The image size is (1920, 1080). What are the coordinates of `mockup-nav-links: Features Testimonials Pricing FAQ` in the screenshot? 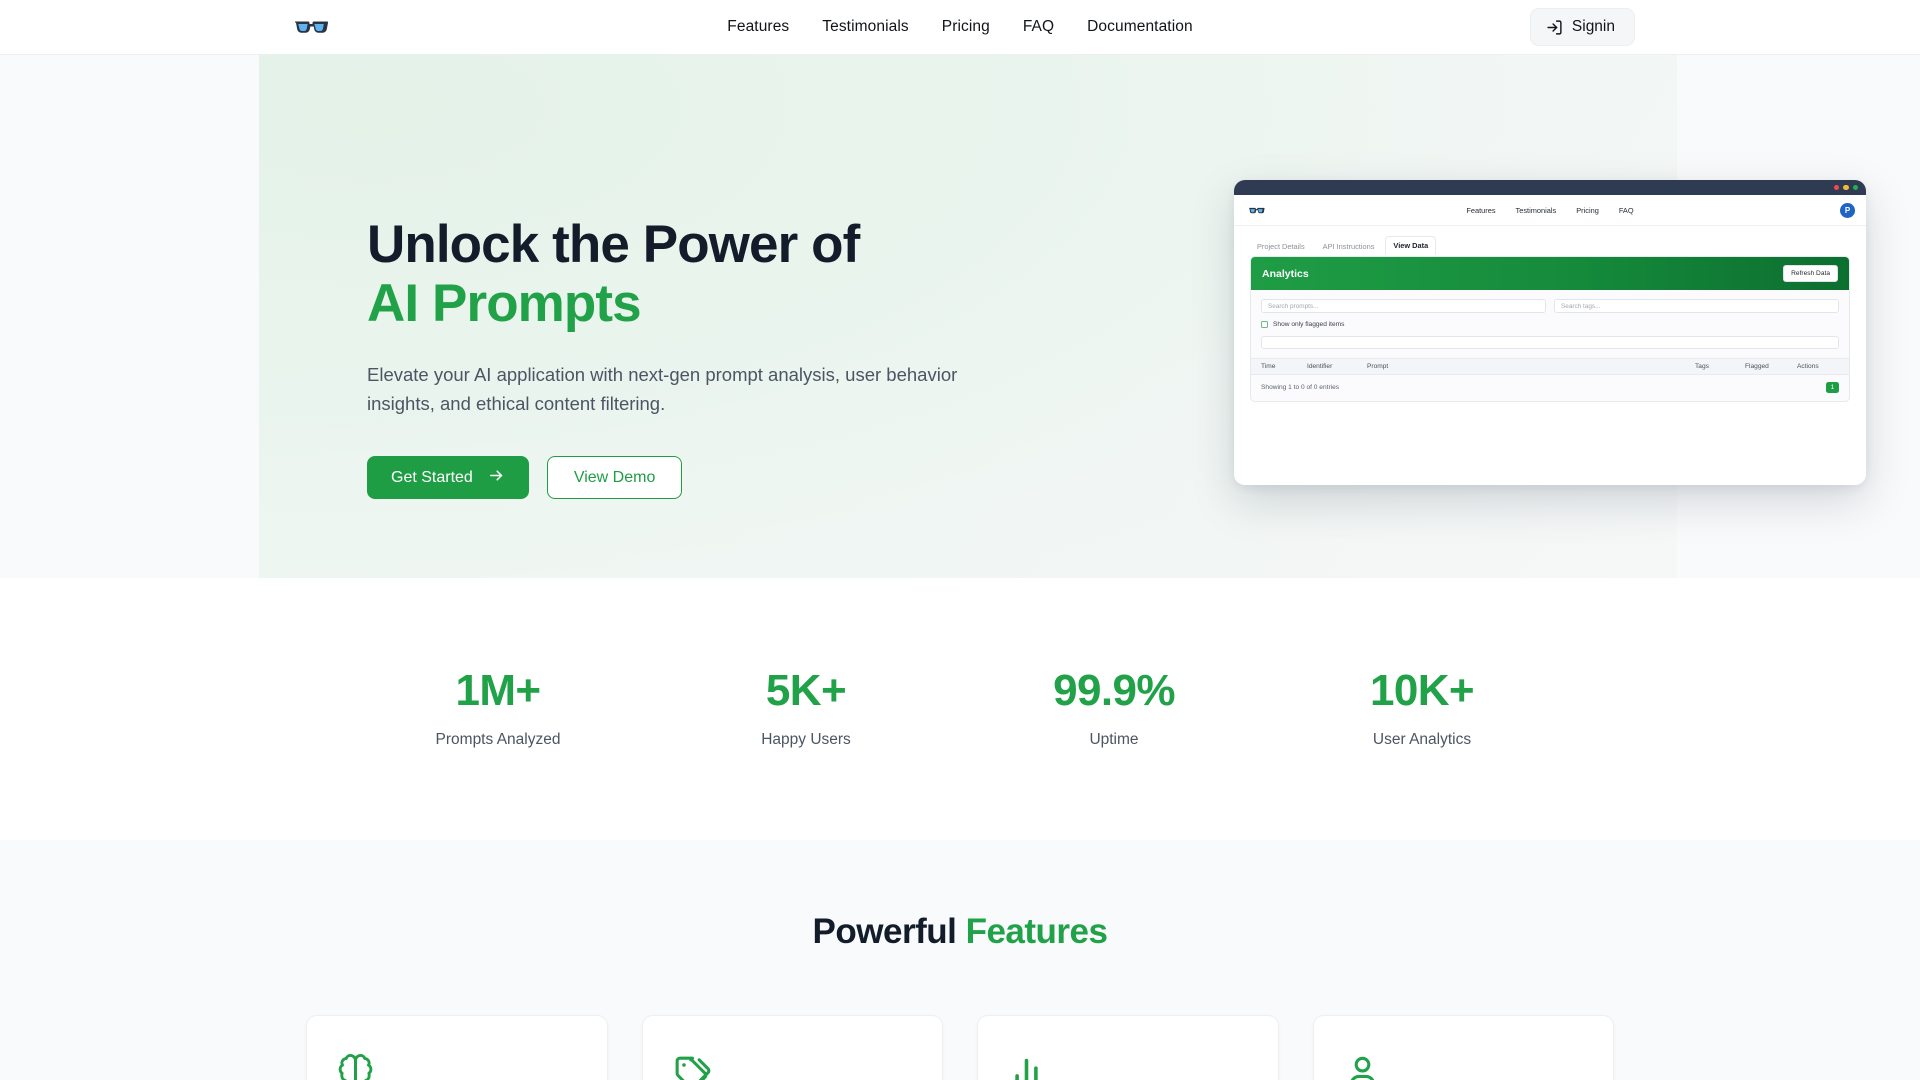 It's located at (1549, 210).